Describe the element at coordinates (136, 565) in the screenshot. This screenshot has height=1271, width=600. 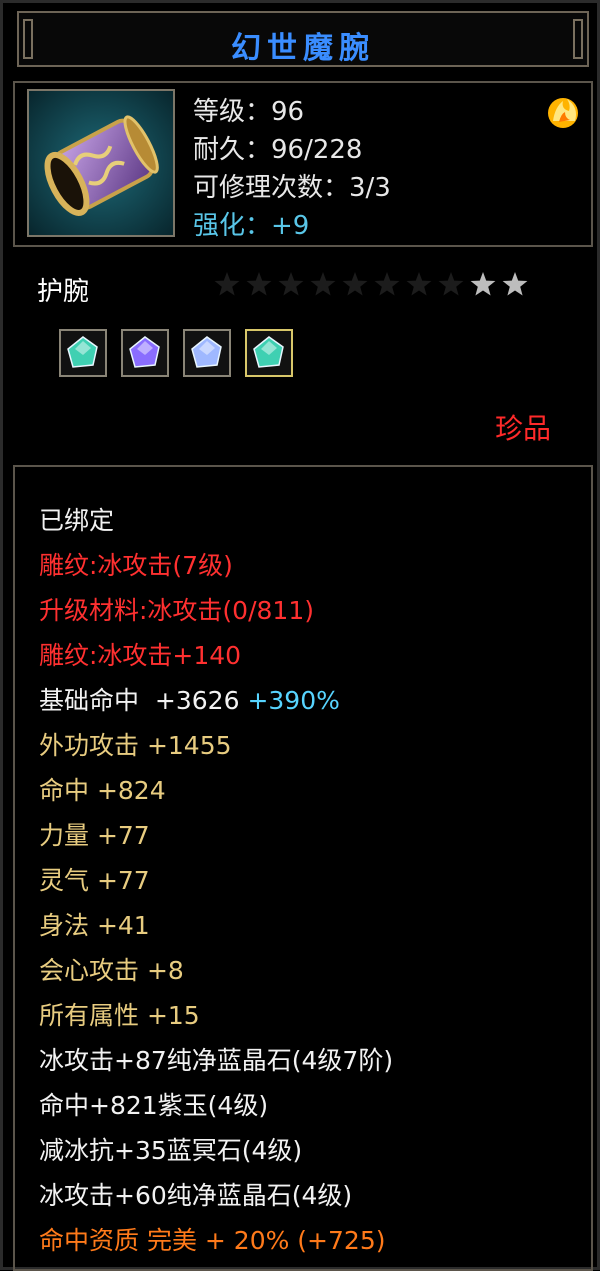
I see `engrave-level: 雕纹:冰攻击(7级)` at that location.